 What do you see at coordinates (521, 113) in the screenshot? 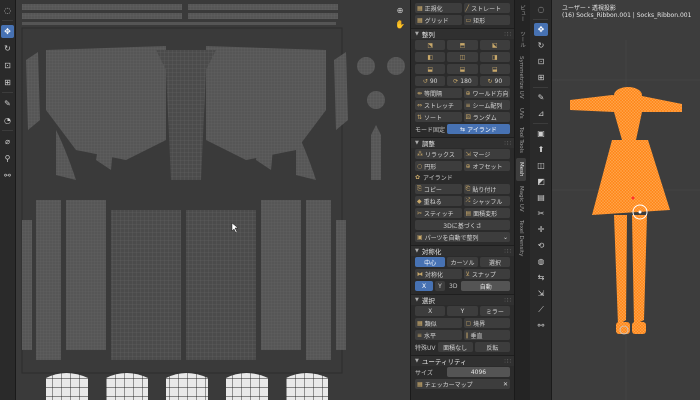
I see `tab-uvs: UVs` at bounding box center [521, 113].